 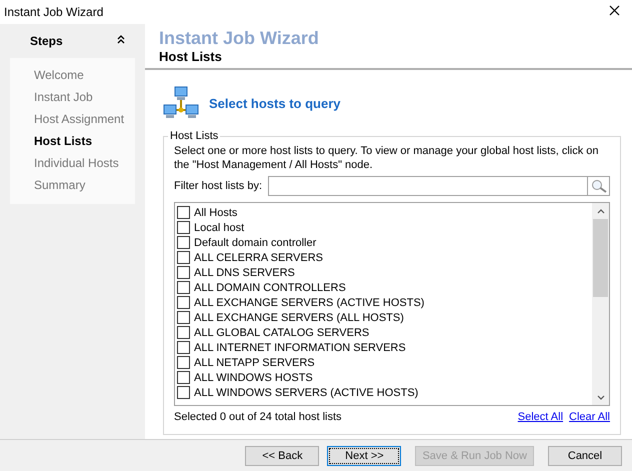 What do you see at coordinates (428, 186) in the screenshot?
I see `filter-field` at bounding box center [428, 186].